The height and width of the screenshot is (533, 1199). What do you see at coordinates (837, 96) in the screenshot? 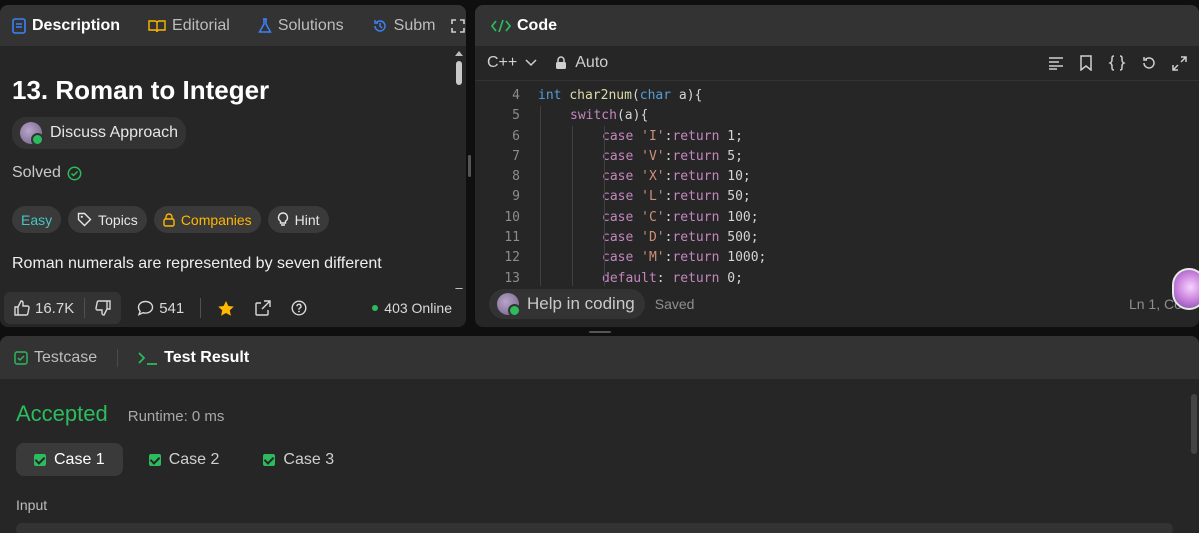
I see `code-line: 4 int char2num(char a){` at bounding box center [837, 96].